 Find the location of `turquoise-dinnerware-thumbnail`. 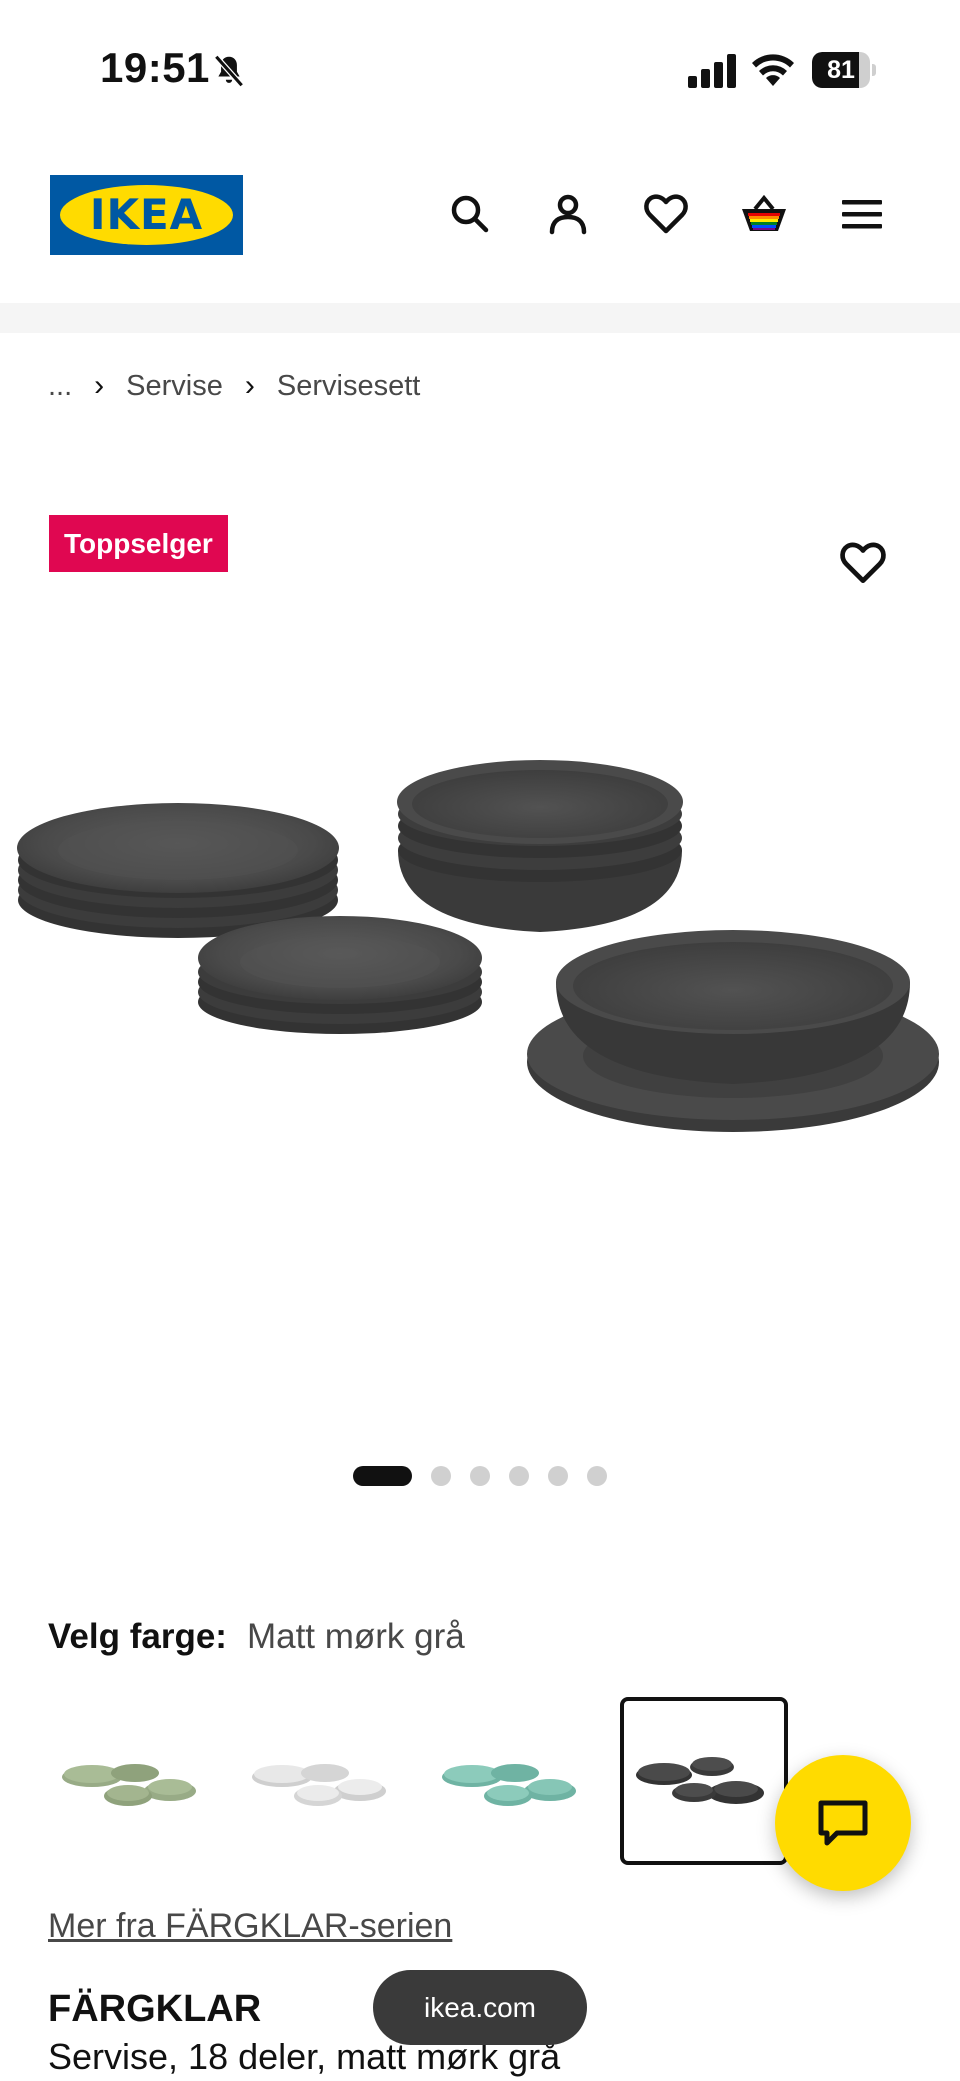

turquoise-dinnerware-thumbnail is located at coordinates (509, 1785).